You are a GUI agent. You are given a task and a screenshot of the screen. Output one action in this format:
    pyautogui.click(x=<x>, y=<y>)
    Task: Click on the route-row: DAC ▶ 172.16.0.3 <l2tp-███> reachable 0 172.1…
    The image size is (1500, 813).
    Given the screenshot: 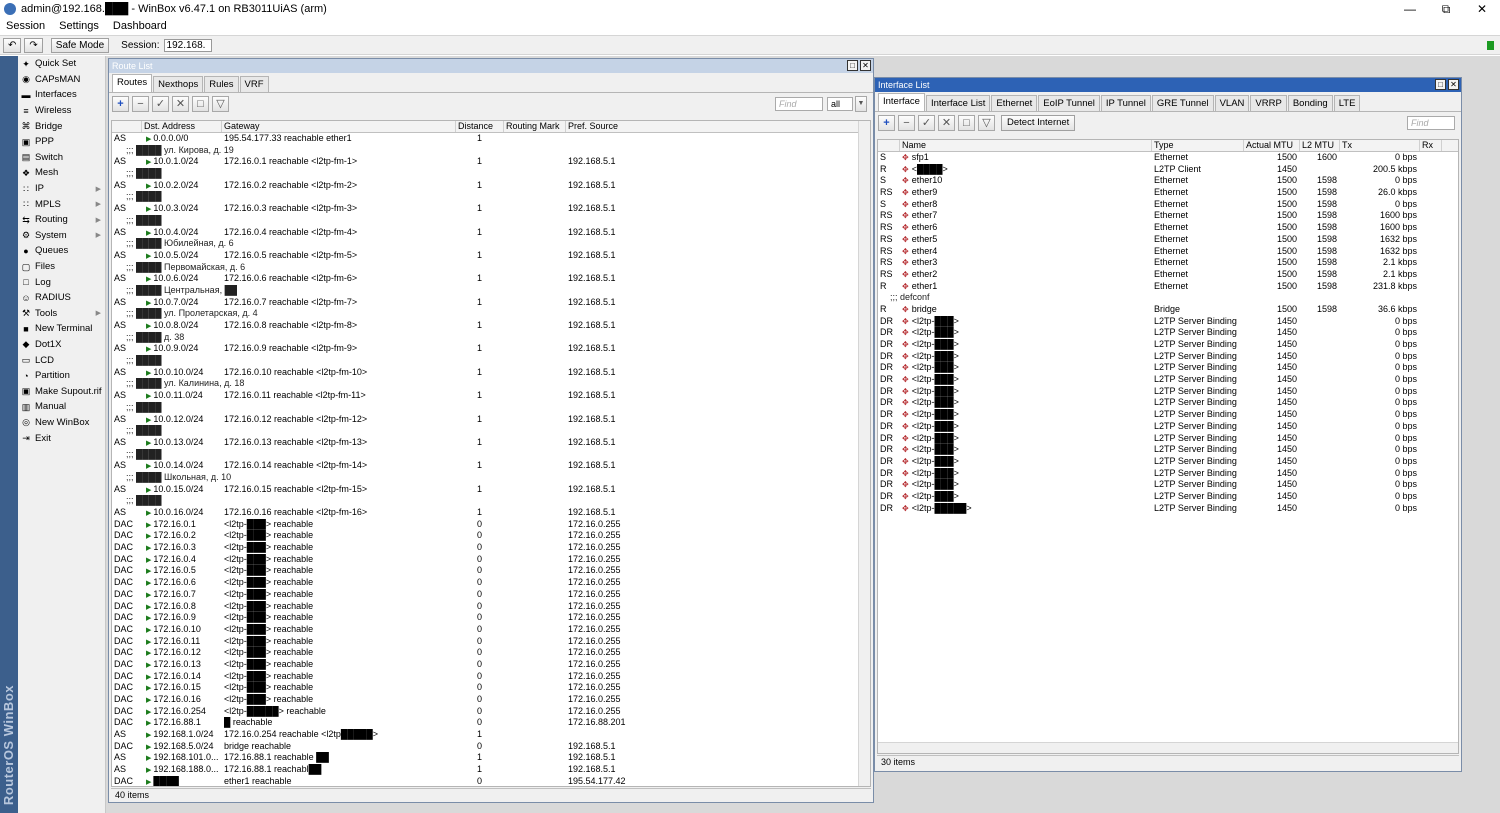 What is the action you would take?
    pyautogui.click(x=491, y=548)
    